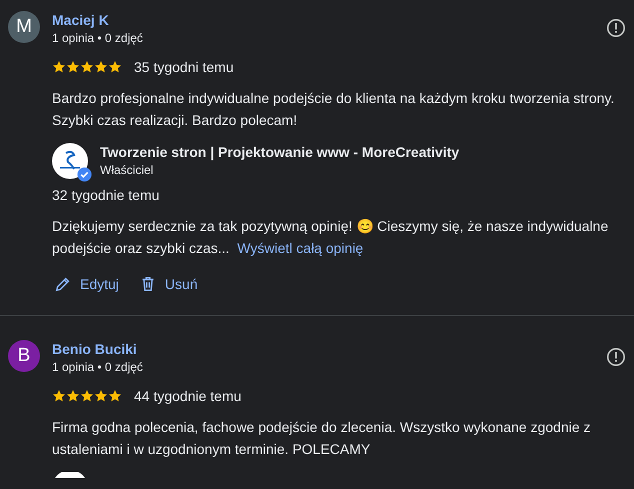 This screenshot has width=634, height=489. I want to click on reply-text: Dziękujemy serdecznie za tak pozytywną opinię! 😊 Cieszymy się, że nasze indywidualne podejście oraz szybki czas... Wyświetl całą opinię, so click(331, 237).